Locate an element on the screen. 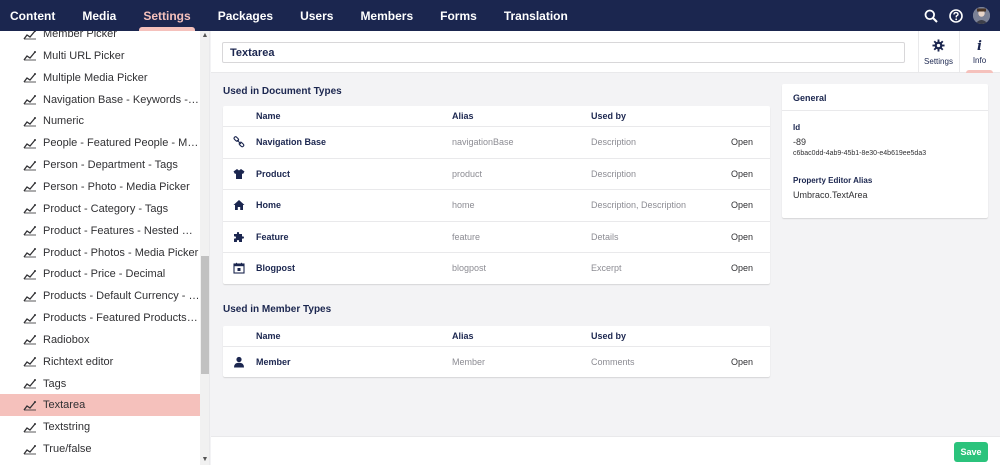 This screenshot has width=1000, height=465. tree-item-label: Member Picker is located at coordinates (80, 35).